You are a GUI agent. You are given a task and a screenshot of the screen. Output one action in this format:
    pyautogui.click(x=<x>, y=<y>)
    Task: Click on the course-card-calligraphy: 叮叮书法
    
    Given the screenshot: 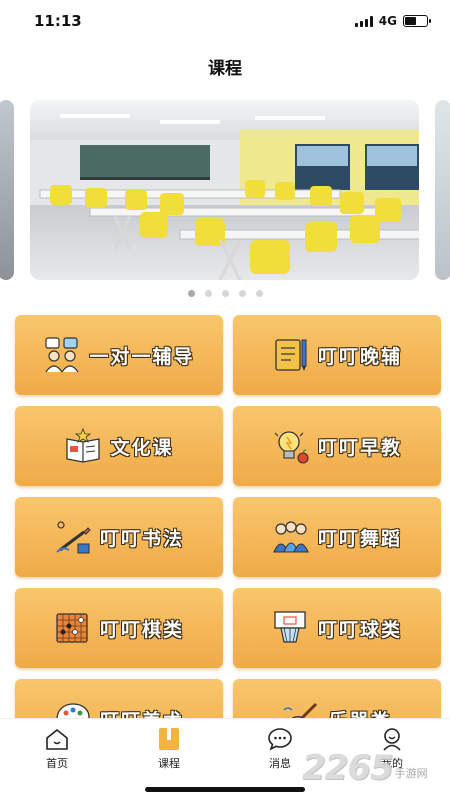 What is the action you would take?
    pyautogui.click(x=119, y=537)
    